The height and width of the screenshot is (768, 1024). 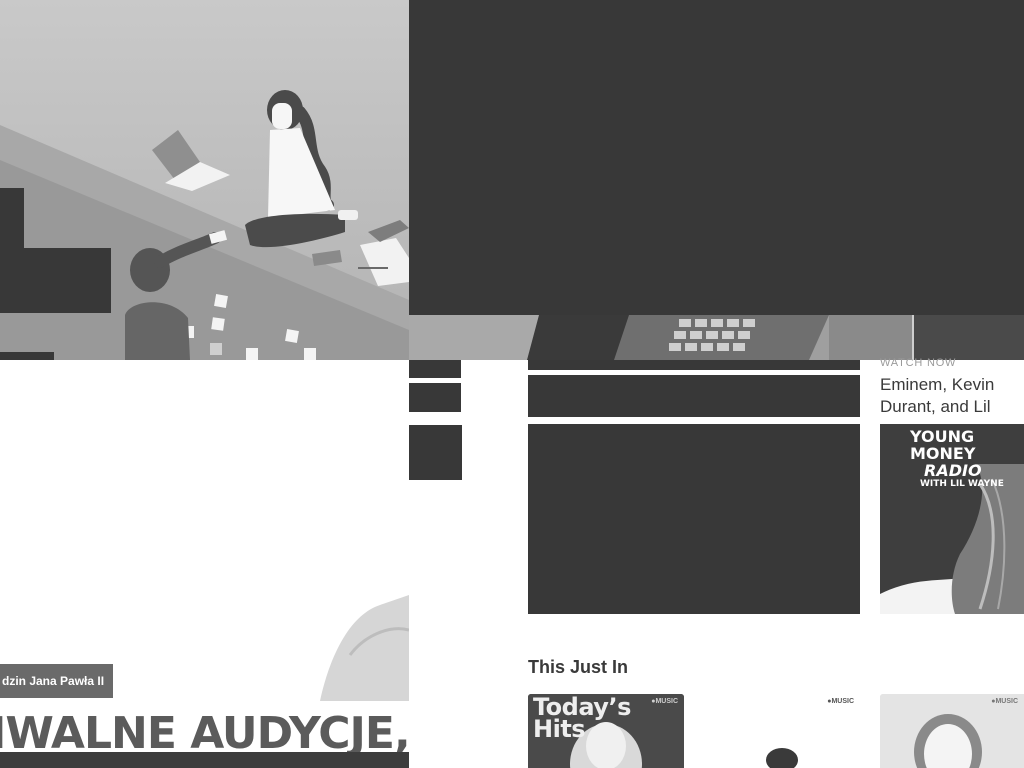 I want to click on headline-underline, so click(x=204, y=760).